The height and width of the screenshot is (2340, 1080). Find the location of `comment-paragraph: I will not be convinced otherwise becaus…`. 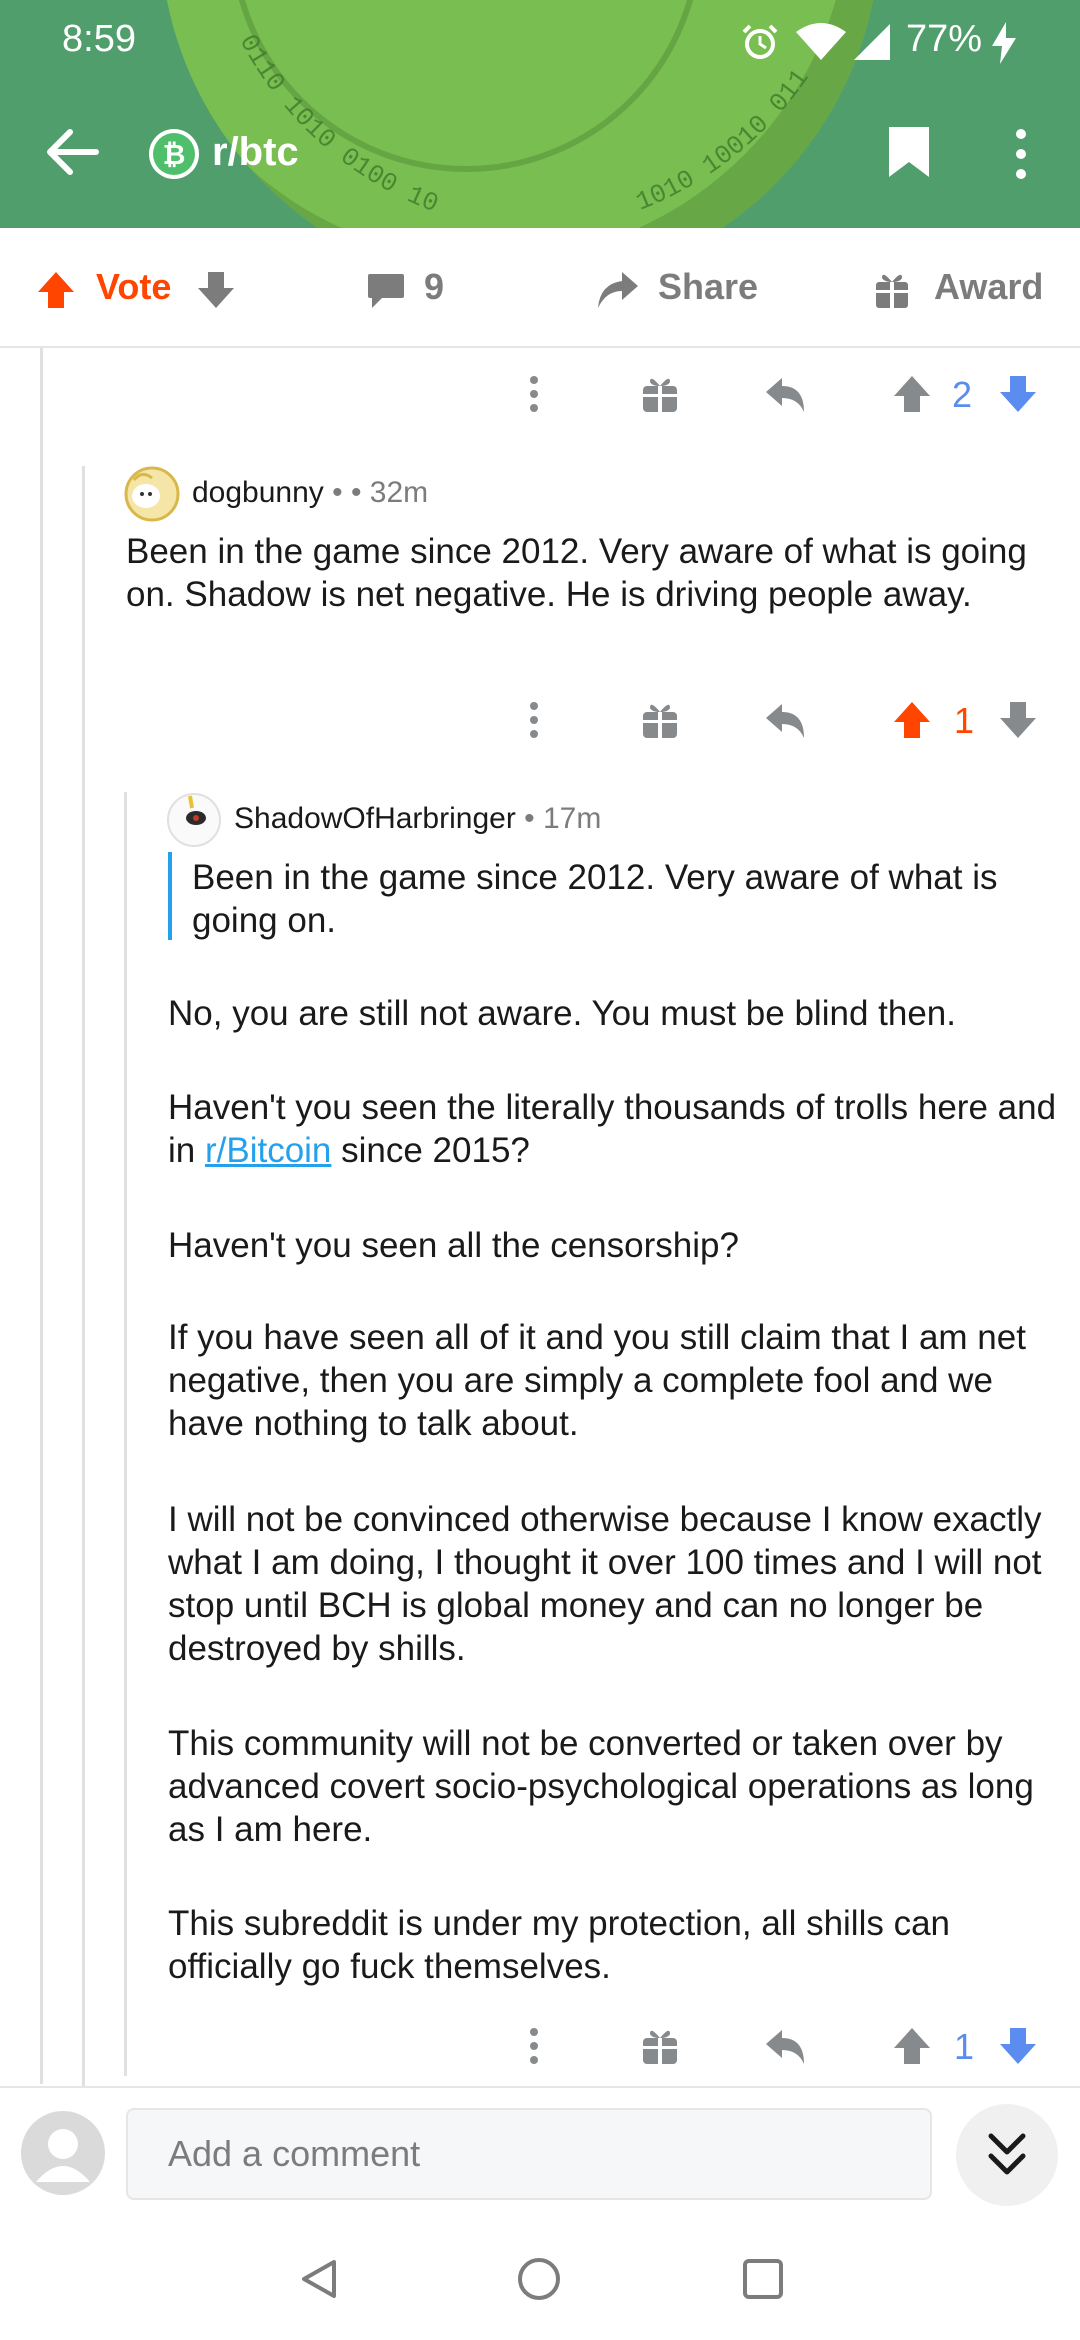

comment-paragraph: I will not be convinced otherwise becaus… is located at coordinates (605, 1584).